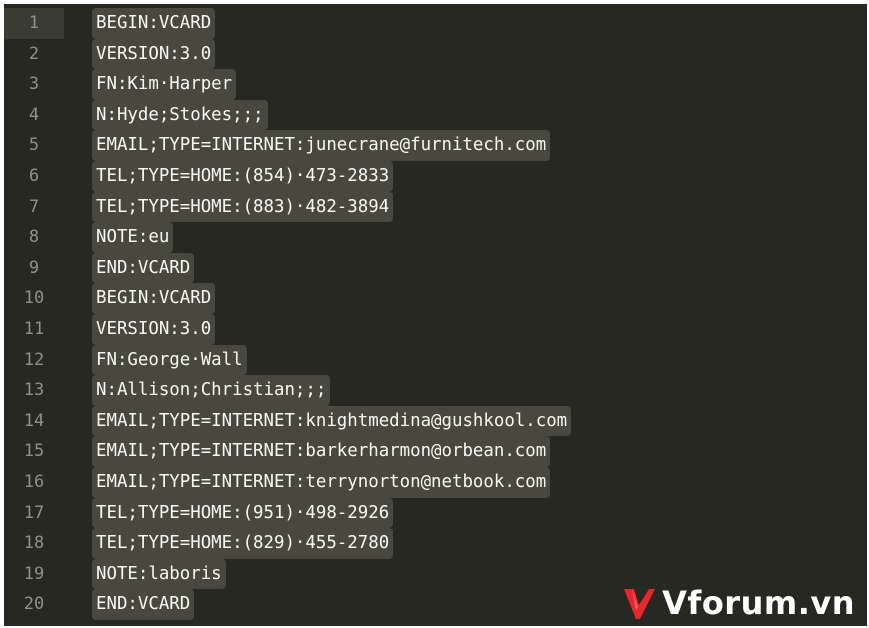 This screenshot has height=628, width=869. What do you see at coordinates (34, 512) in the screenshot?
I see `line-number: 17` at bounding box center [34, 512].